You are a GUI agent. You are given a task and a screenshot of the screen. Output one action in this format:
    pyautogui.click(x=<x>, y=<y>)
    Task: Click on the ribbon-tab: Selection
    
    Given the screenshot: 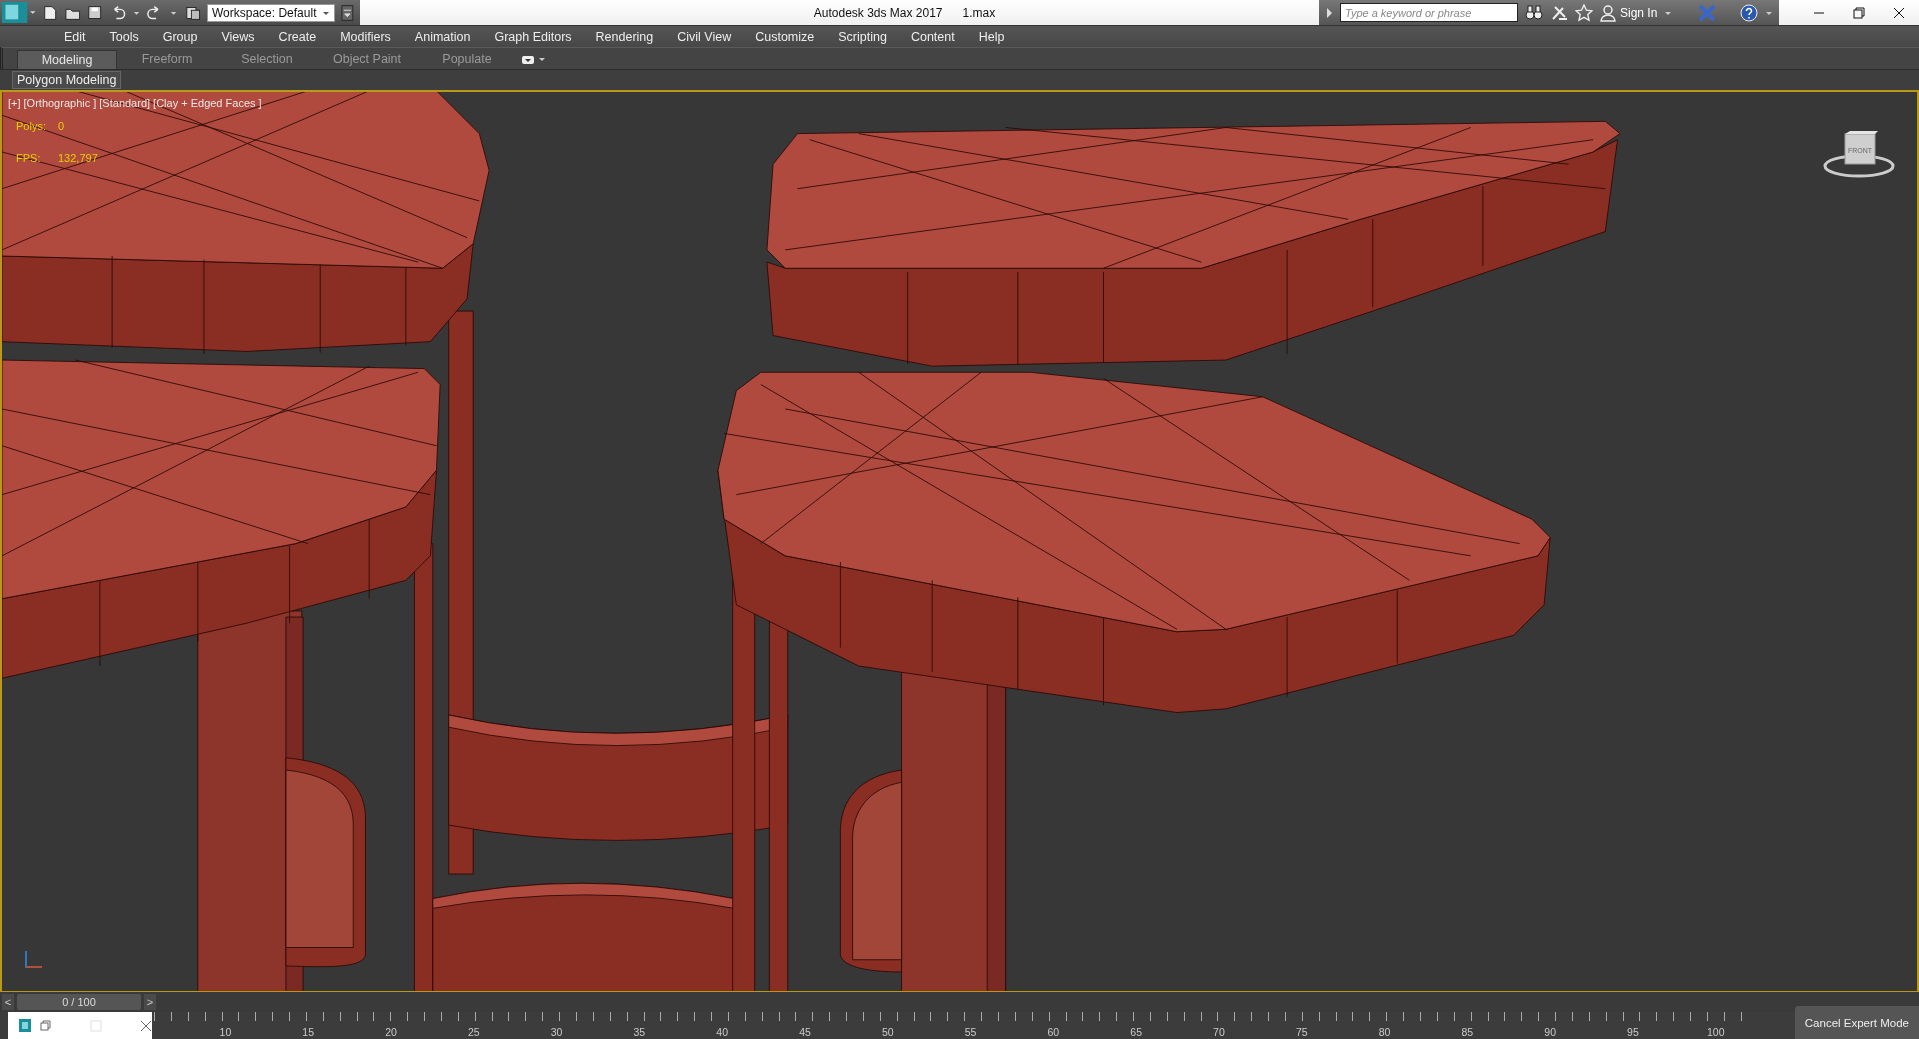 What is the action you would take?
    pyautogui.click(x=267, y=59)
    